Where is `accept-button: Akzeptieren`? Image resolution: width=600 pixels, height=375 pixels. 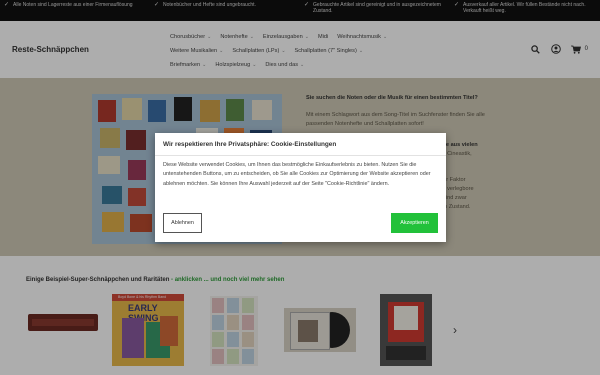
accept-button: Akzeptieren is located at coordinates (414, 223).